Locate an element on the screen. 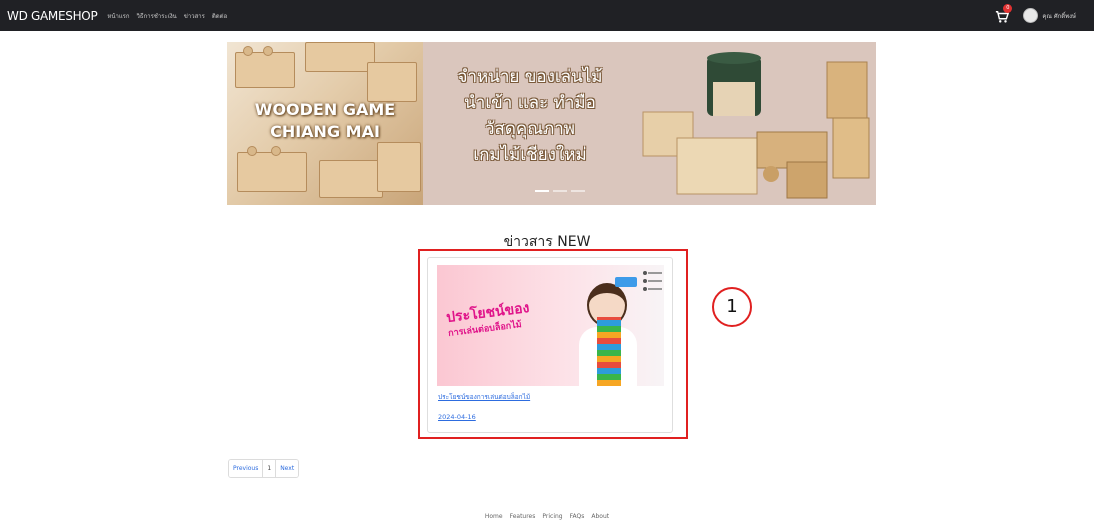 This screenshot has height=528, width=1094. banner-promo-line1: จำหน่าย ของเล่นไม้ is located at coordinates (530, 77).